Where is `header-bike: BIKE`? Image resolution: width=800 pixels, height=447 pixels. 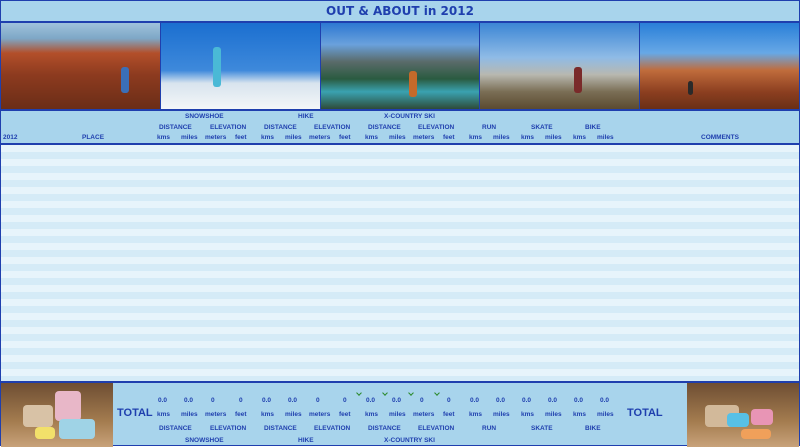
header-bike: BIKE is located at coordinates (593, 127).